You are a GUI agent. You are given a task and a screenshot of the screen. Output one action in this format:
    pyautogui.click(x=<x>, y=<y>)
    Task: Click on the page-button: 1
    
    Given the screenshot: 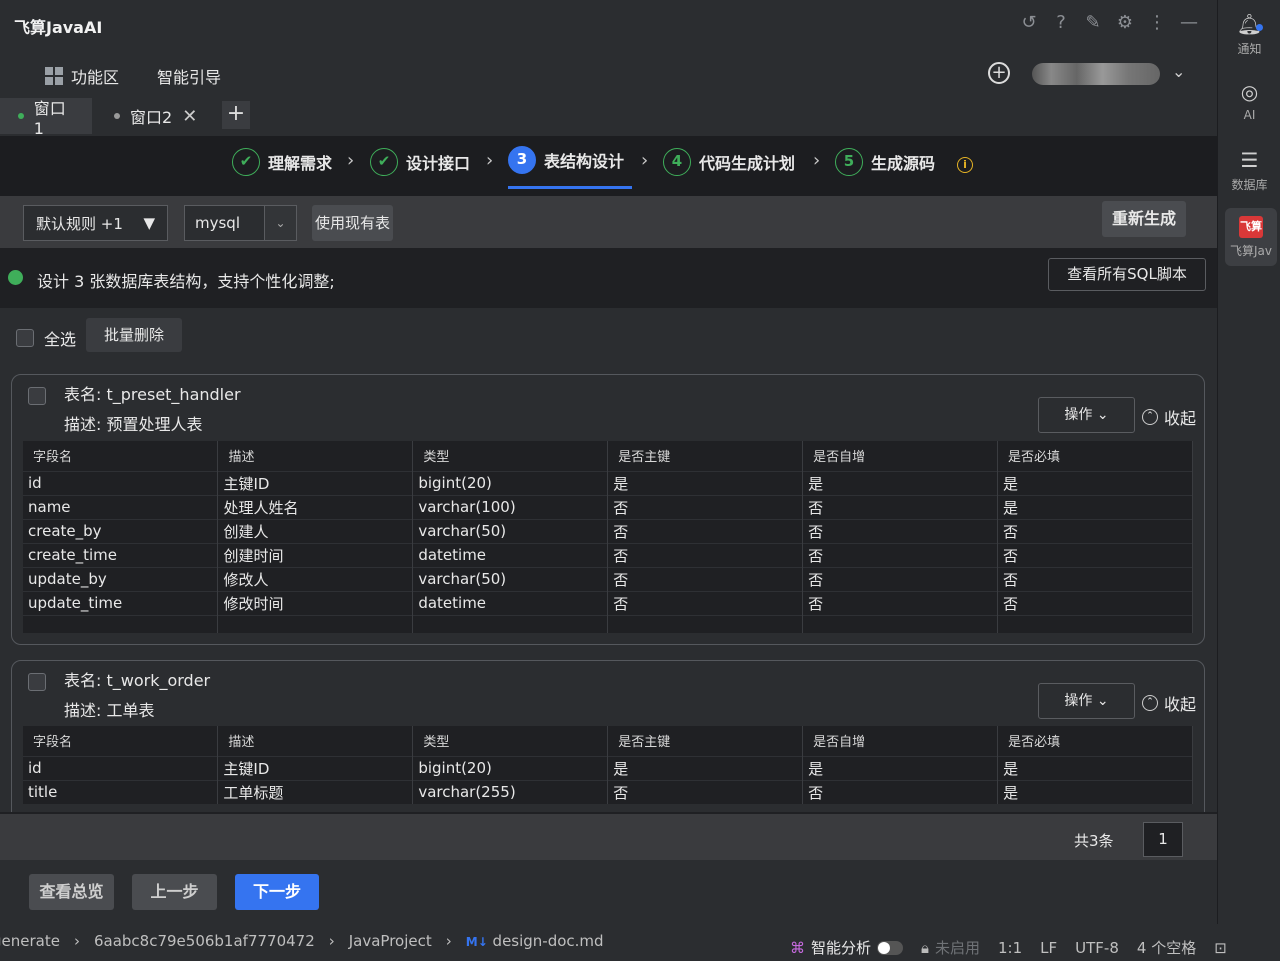 What is the action you would take?
    pyautogui.click(x=1163, y=839)
    